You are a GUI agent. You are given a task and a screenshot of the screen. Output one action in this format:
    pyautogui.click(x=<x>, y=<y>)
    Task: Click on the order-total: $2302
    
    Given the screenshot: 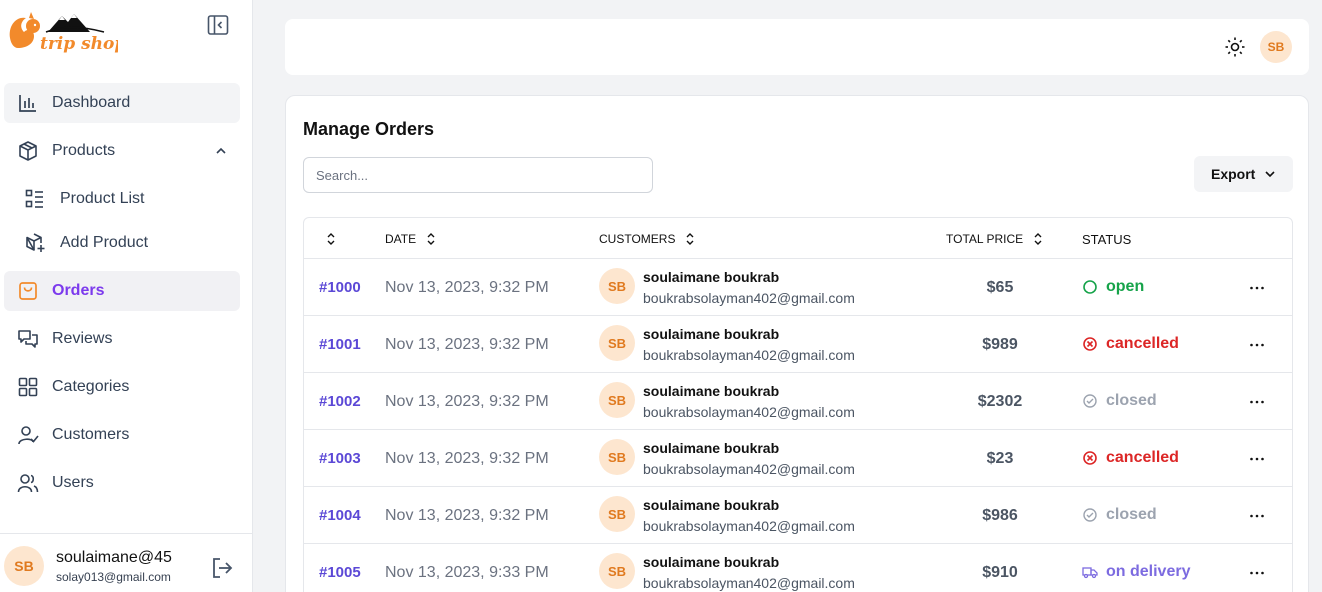 What is the action you would take?
    pyautogui.click(x=1000, y=401)
    